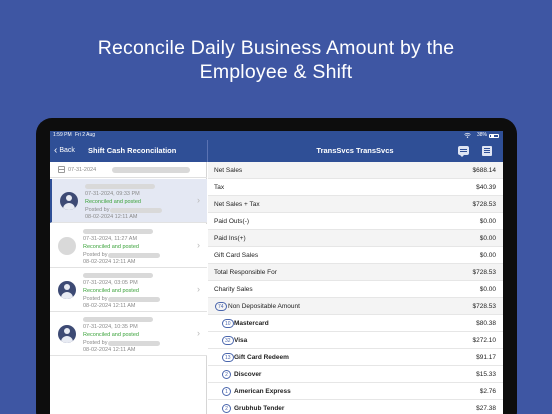  Describe the element at coordinates (110, 327) in the screenshot. I see `shift-time: 07-31-2024, 10:35 PM` at that location.